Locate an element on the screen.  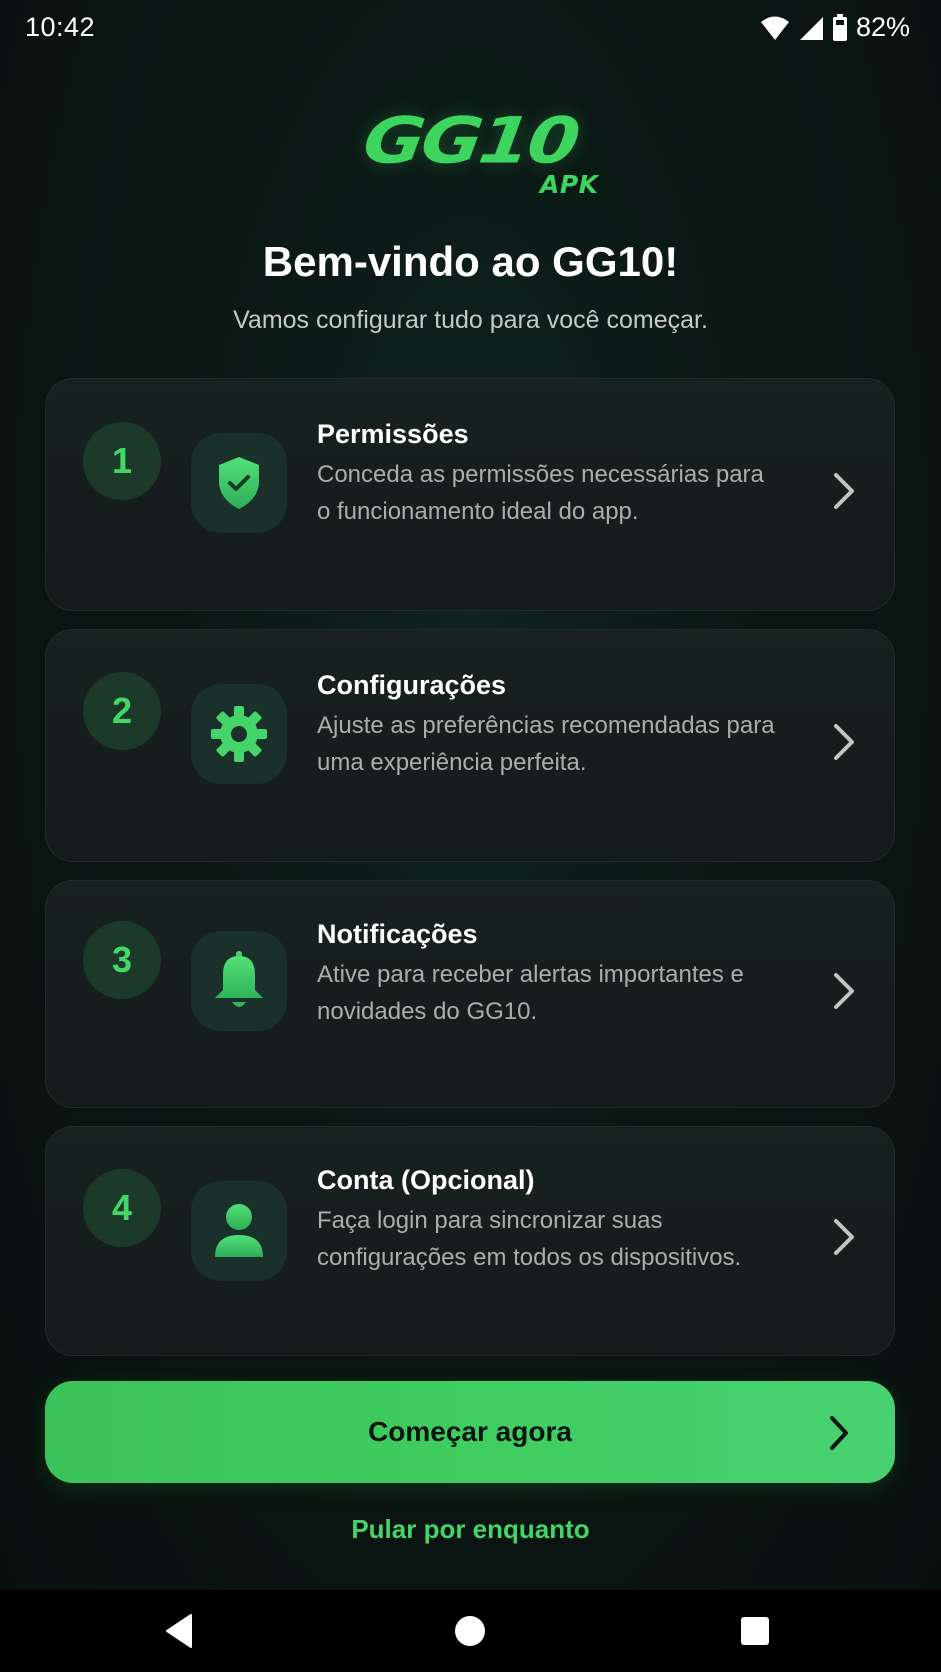
battery-icon is located at coordinates (839, 27).